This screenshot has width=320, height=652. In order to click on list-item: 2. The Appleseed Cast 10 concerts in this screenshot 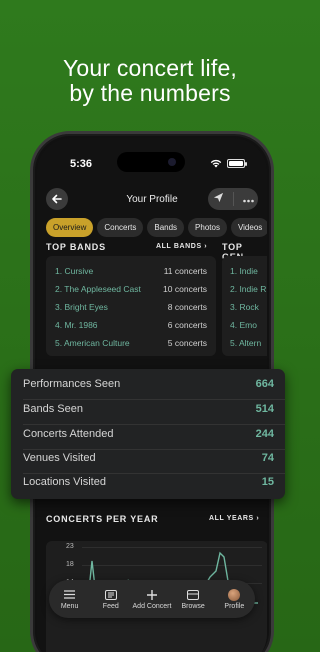, I will do `click(131, 290)`.